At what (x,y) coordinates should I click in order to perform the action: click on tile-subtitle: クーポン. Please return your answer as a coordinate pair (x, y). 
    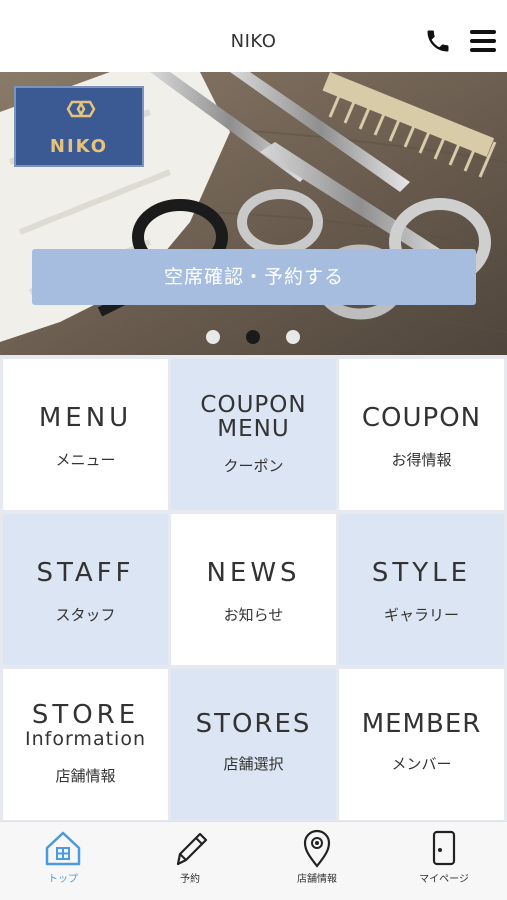
    Looking at the image, I should click on (253, 466).